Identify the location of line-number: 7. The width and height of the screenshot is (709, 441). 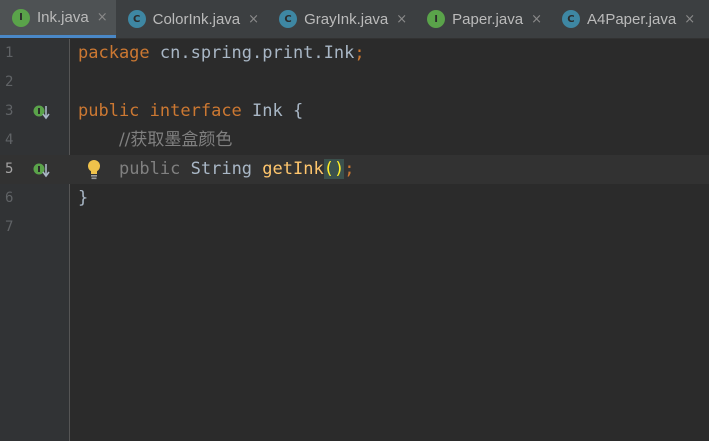
(9, 227).